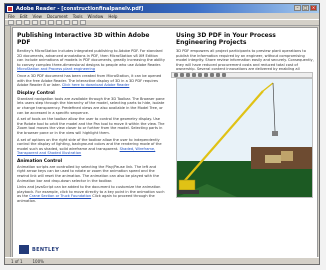 This screenshot has width=326, height=270. What do you see at coordinates (176, 75) in the screenshot?
I see `rotate-icon` at bounding box center [176, 75].